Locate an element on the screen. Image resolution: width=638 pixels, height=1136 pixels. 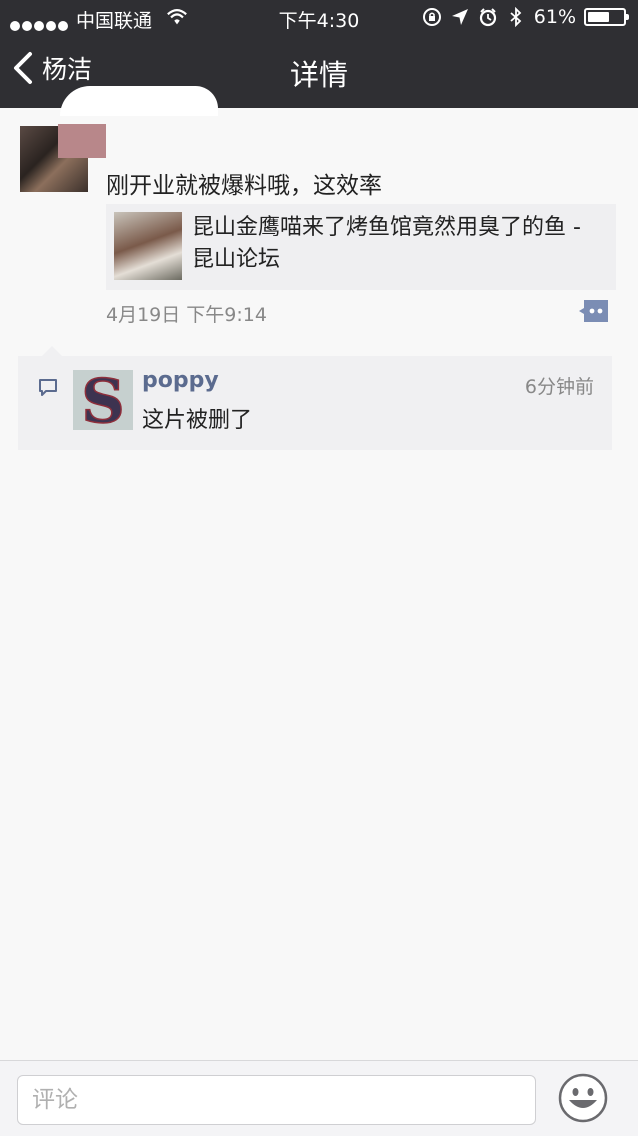
link-thumbnail is located at coordinates (148, 246).